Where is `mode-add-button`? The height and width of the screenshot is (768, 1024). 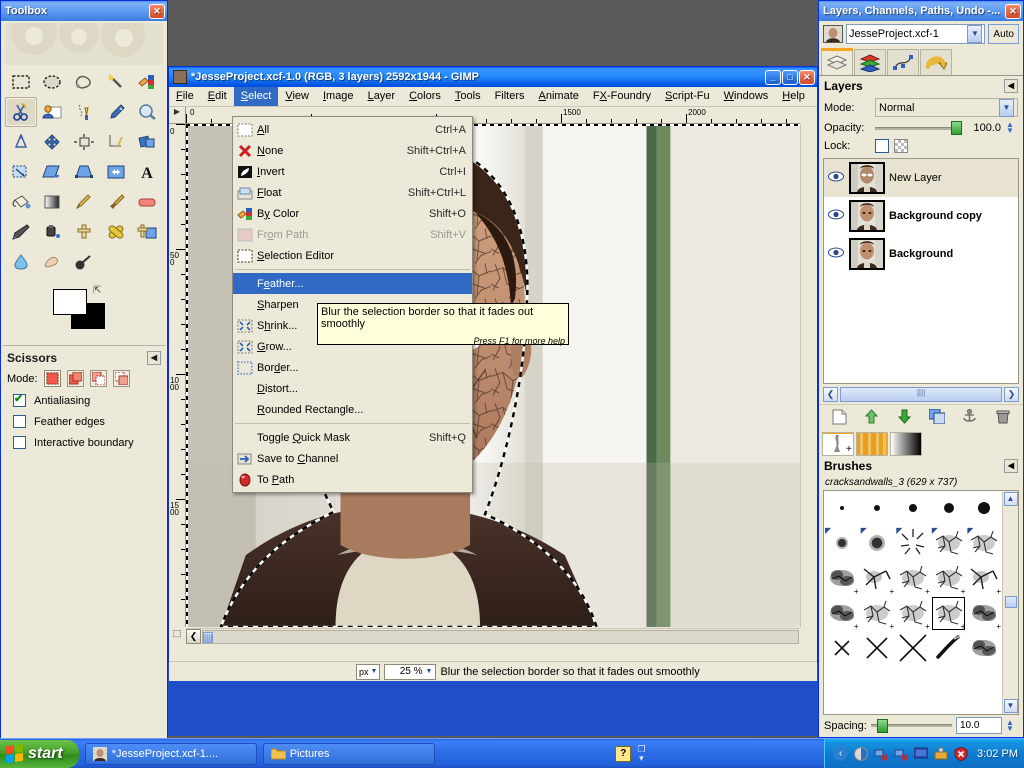
mode-add-button is located at coordinates (75, 378).